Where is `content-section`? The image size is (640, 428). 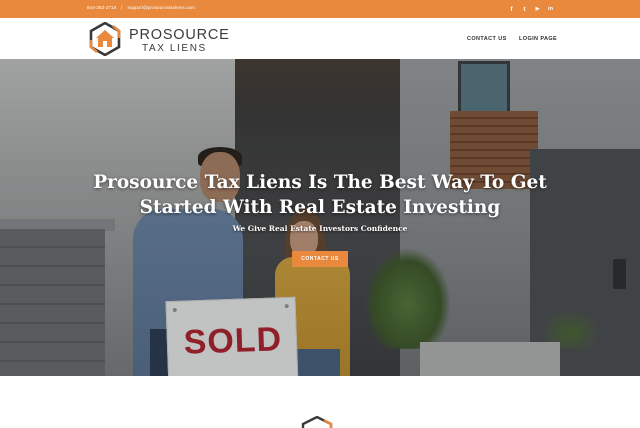 content-section is located at coordinates (320, 401).